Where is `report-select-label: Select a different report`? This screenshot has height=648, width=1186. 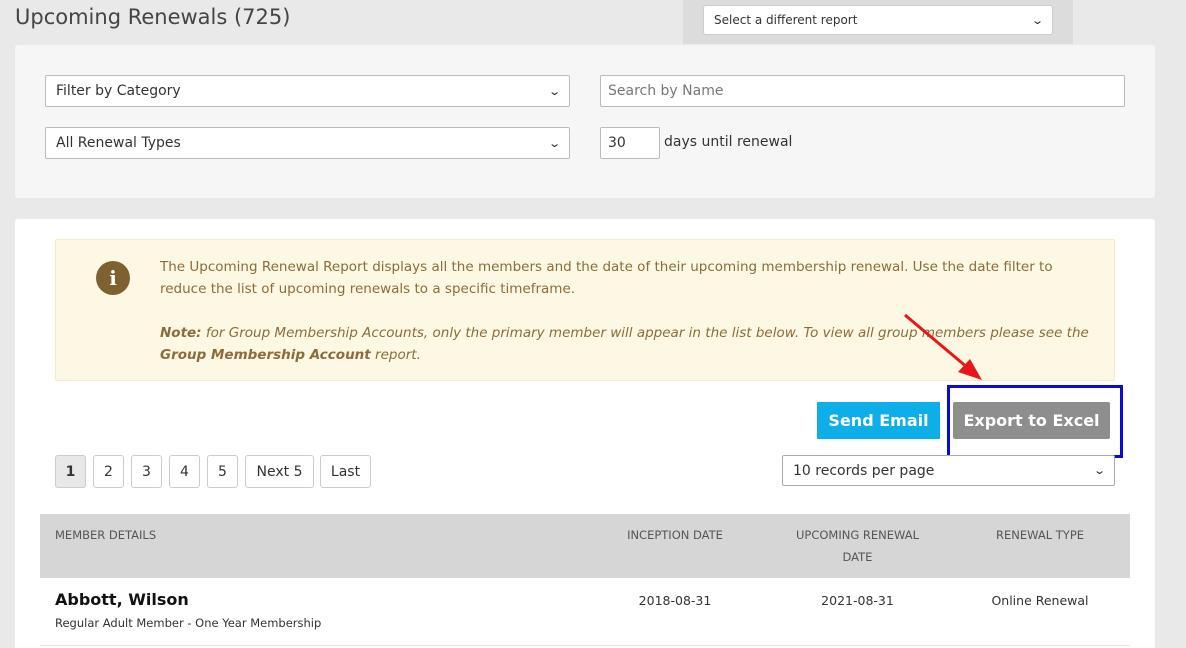 report-select-label: Select a different report is located at coordinates (786, 20).